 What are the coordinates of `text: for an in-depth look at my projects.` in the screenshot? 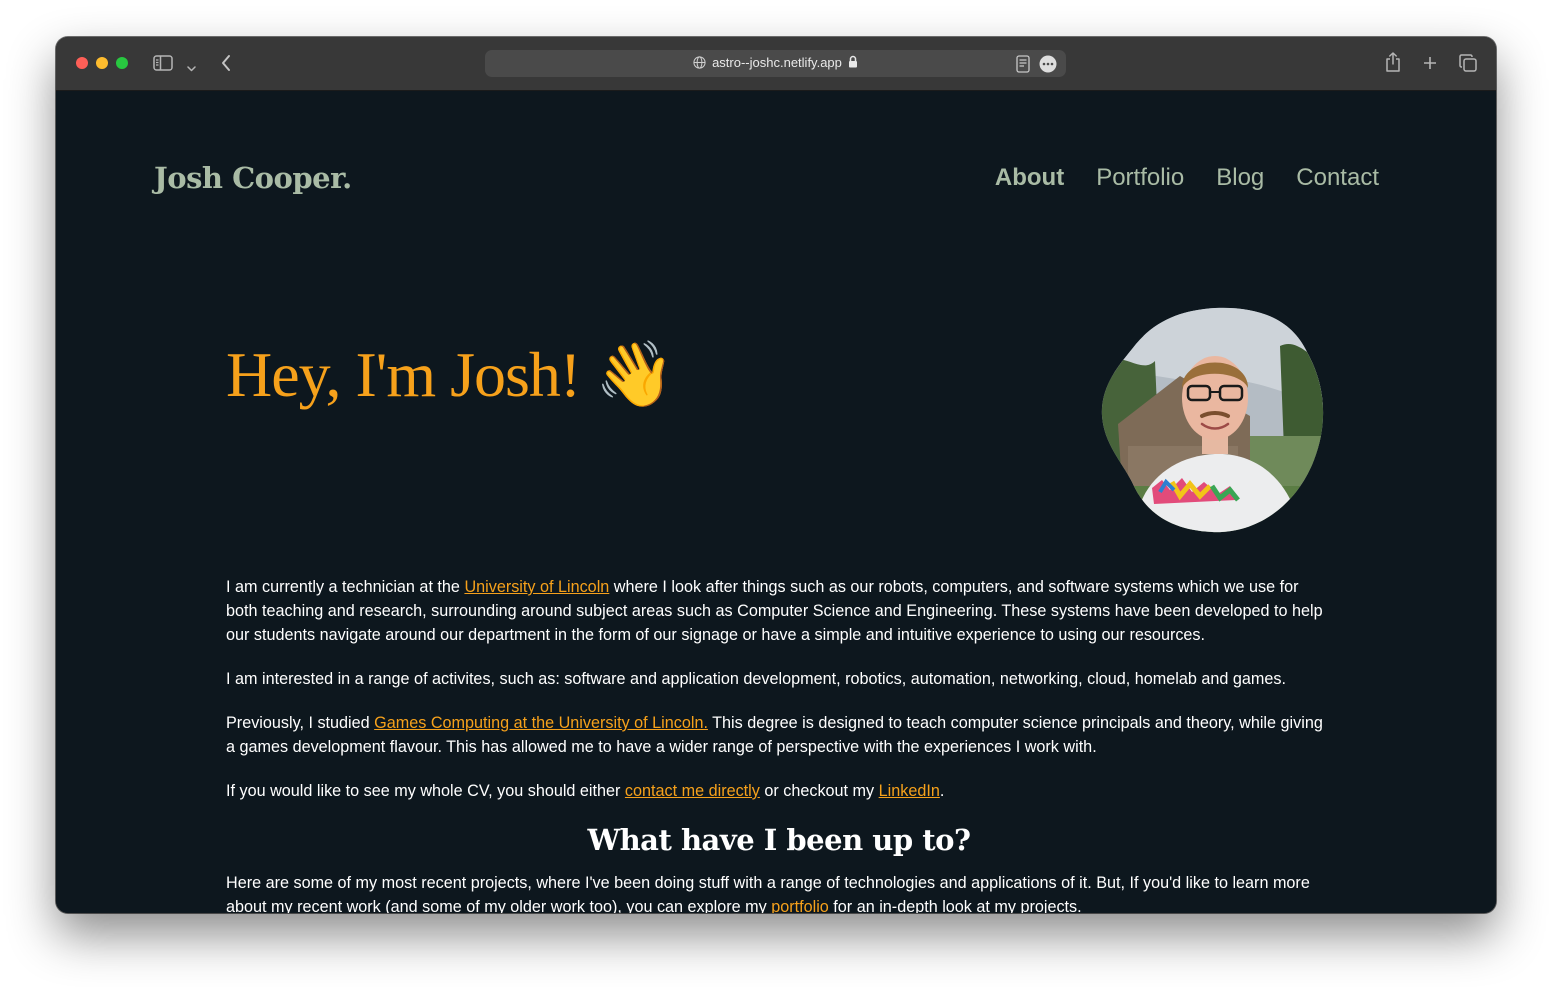 It's located at (955, 905).